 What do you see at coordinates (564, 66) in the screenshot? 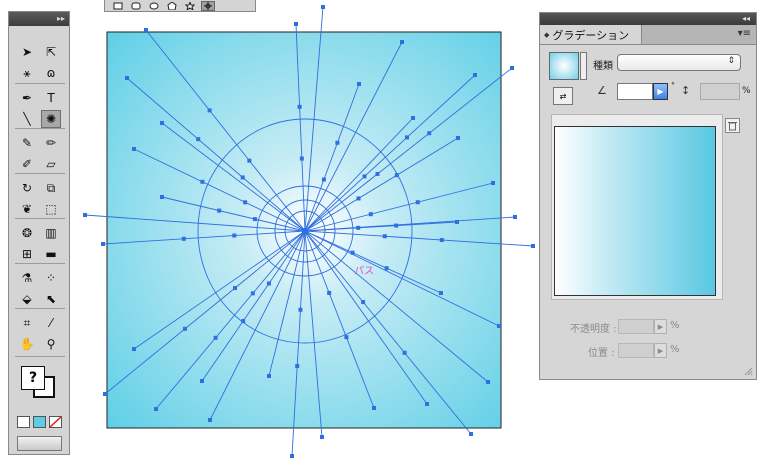
I see `gradient-swatch` at bounding box center [564, 66].